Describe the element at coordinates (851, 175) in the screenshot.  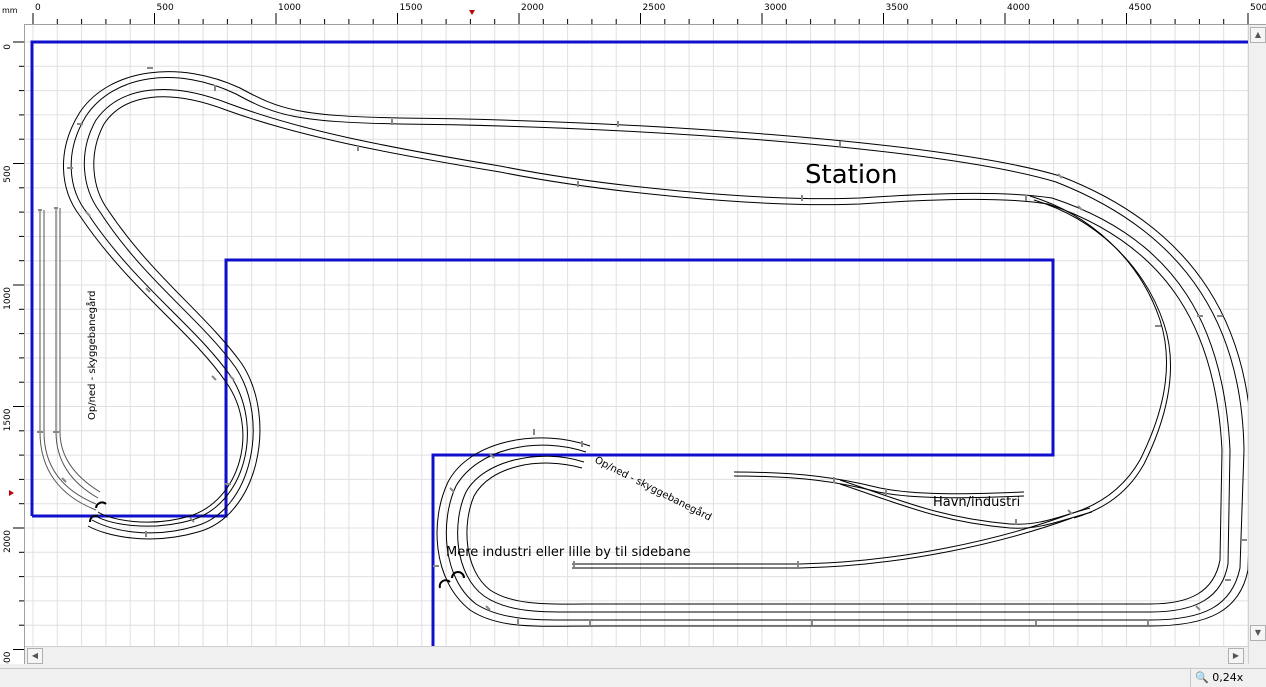
I see `label-station: Station` at that location.